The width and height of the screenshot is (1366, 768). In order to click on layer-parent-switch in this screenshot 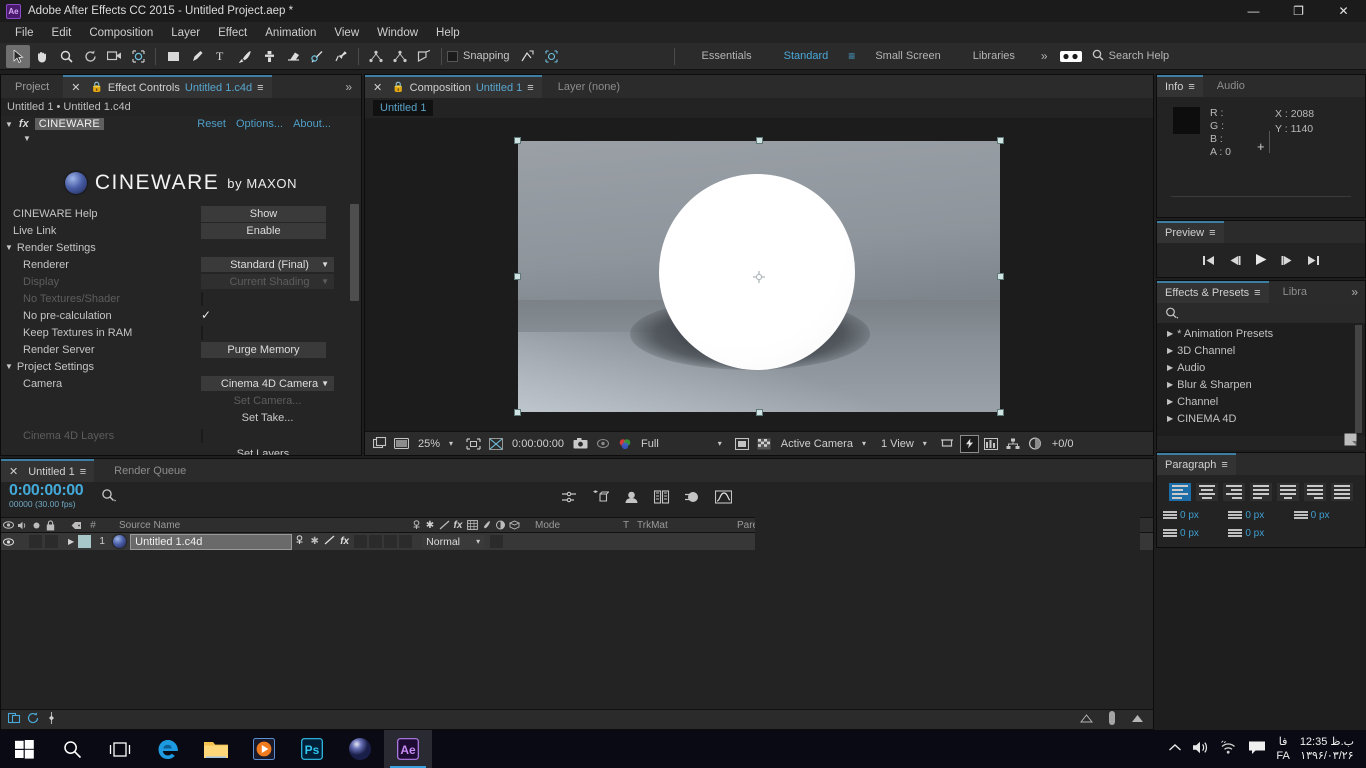, I will do `click(299, 541)`.